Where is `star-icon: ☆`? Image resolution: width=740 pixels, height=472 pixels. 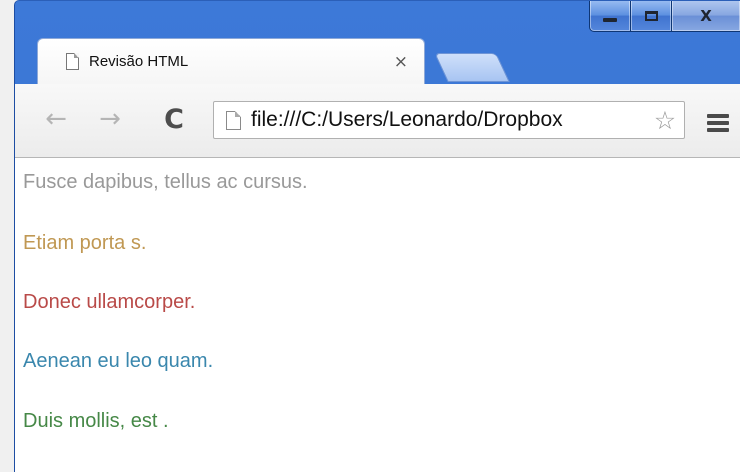
star-icon: ☆ is located at coordinates (665, 120).